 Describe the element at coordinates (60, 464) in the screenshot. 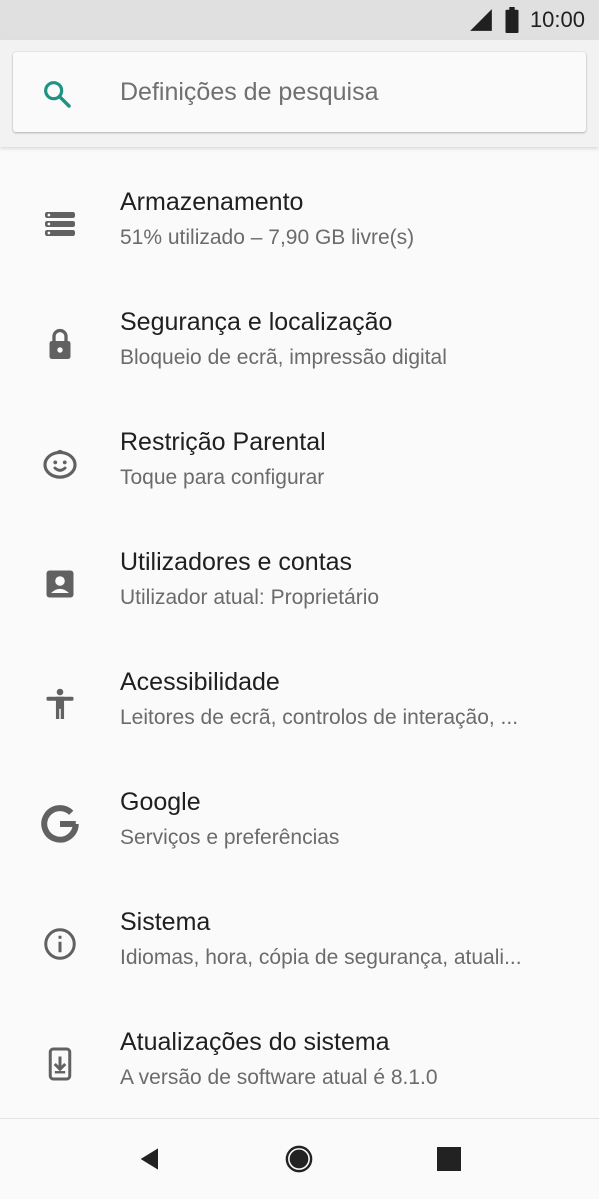

I see `child-face-icon` at that location.